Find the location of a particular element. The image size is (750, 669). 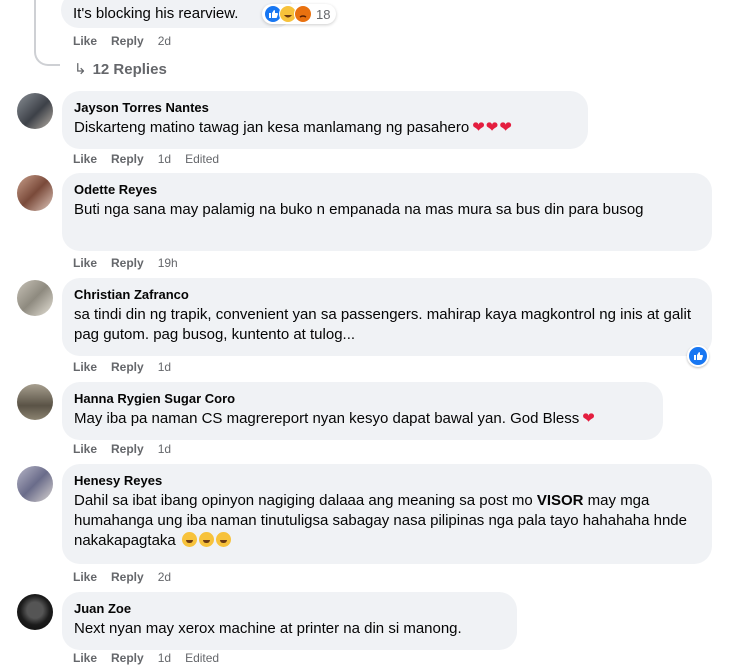

comment-actions: Like Reply 2d is located at coordinates (129, 577).